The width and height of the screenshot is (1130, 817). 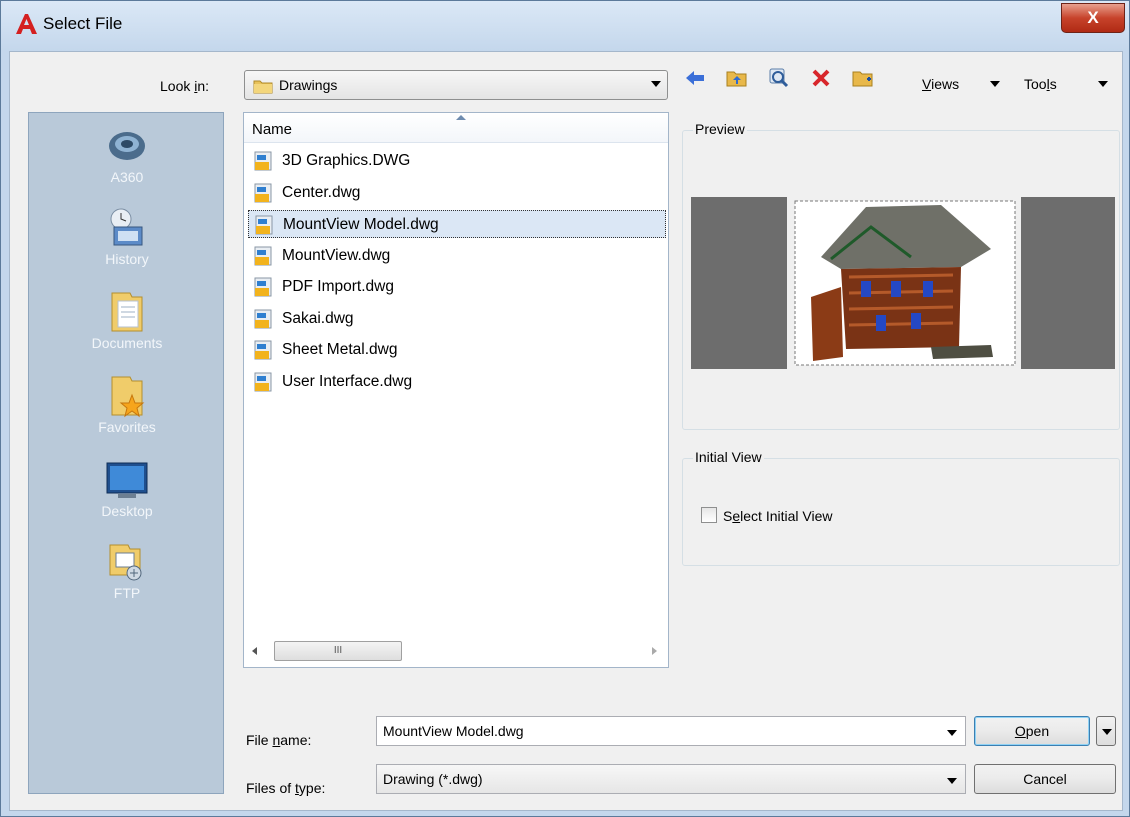 What do you see at coordinates (361, 224) in the screenshot?
I see `file-name-text: MountView Model.dwg` at bounding box center [361, 224].